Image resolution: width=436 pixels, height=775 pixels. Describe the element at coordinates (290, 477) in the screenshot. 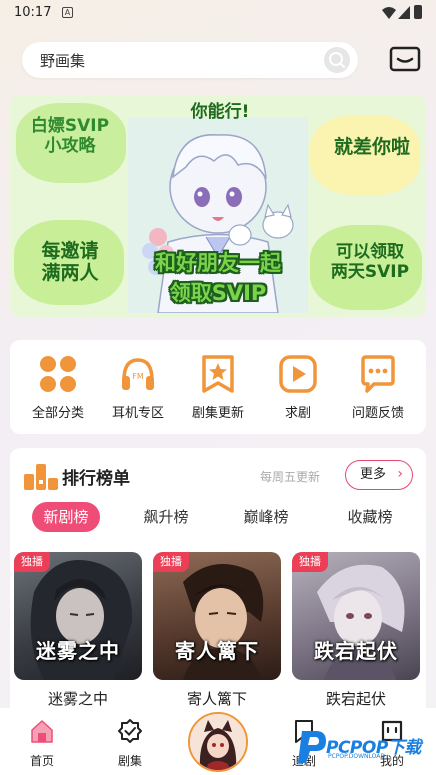

I see `ranking-update-note: 每周五更新` at that location.